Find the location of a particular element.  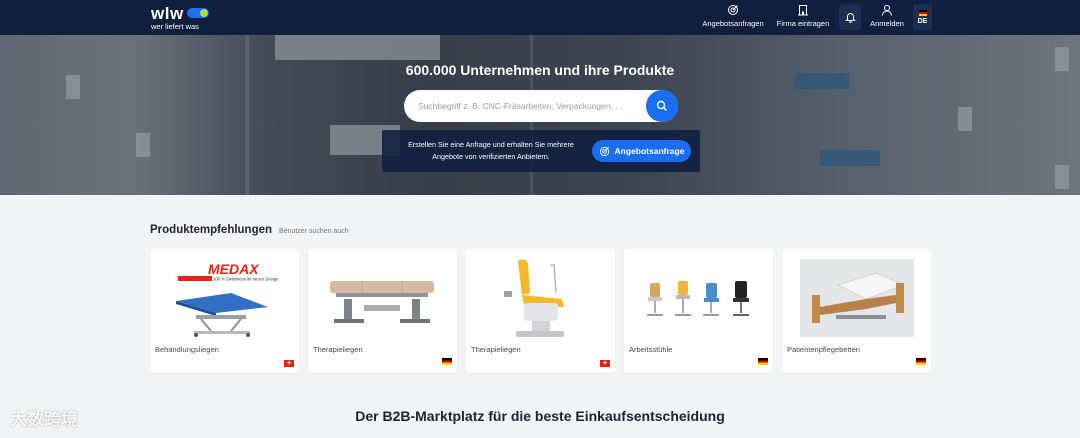

search-bar is located at coordinates (541, 106).